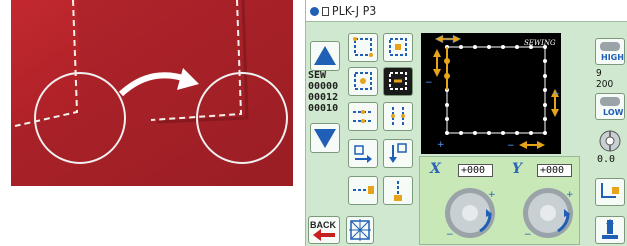 The width and height of the screenshot is (627, 246). I want to click on pattern-select-icon, so click(363, 81).